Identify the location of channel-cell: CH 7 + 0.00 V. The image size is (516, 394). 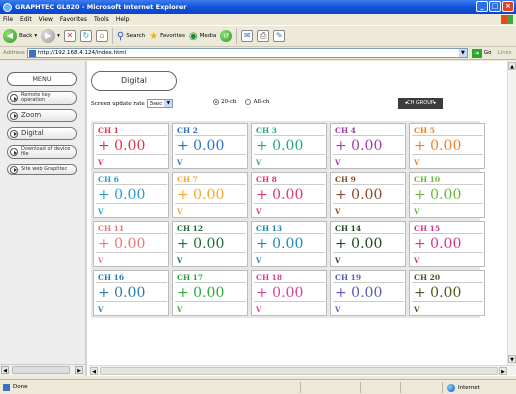
(210, 195).